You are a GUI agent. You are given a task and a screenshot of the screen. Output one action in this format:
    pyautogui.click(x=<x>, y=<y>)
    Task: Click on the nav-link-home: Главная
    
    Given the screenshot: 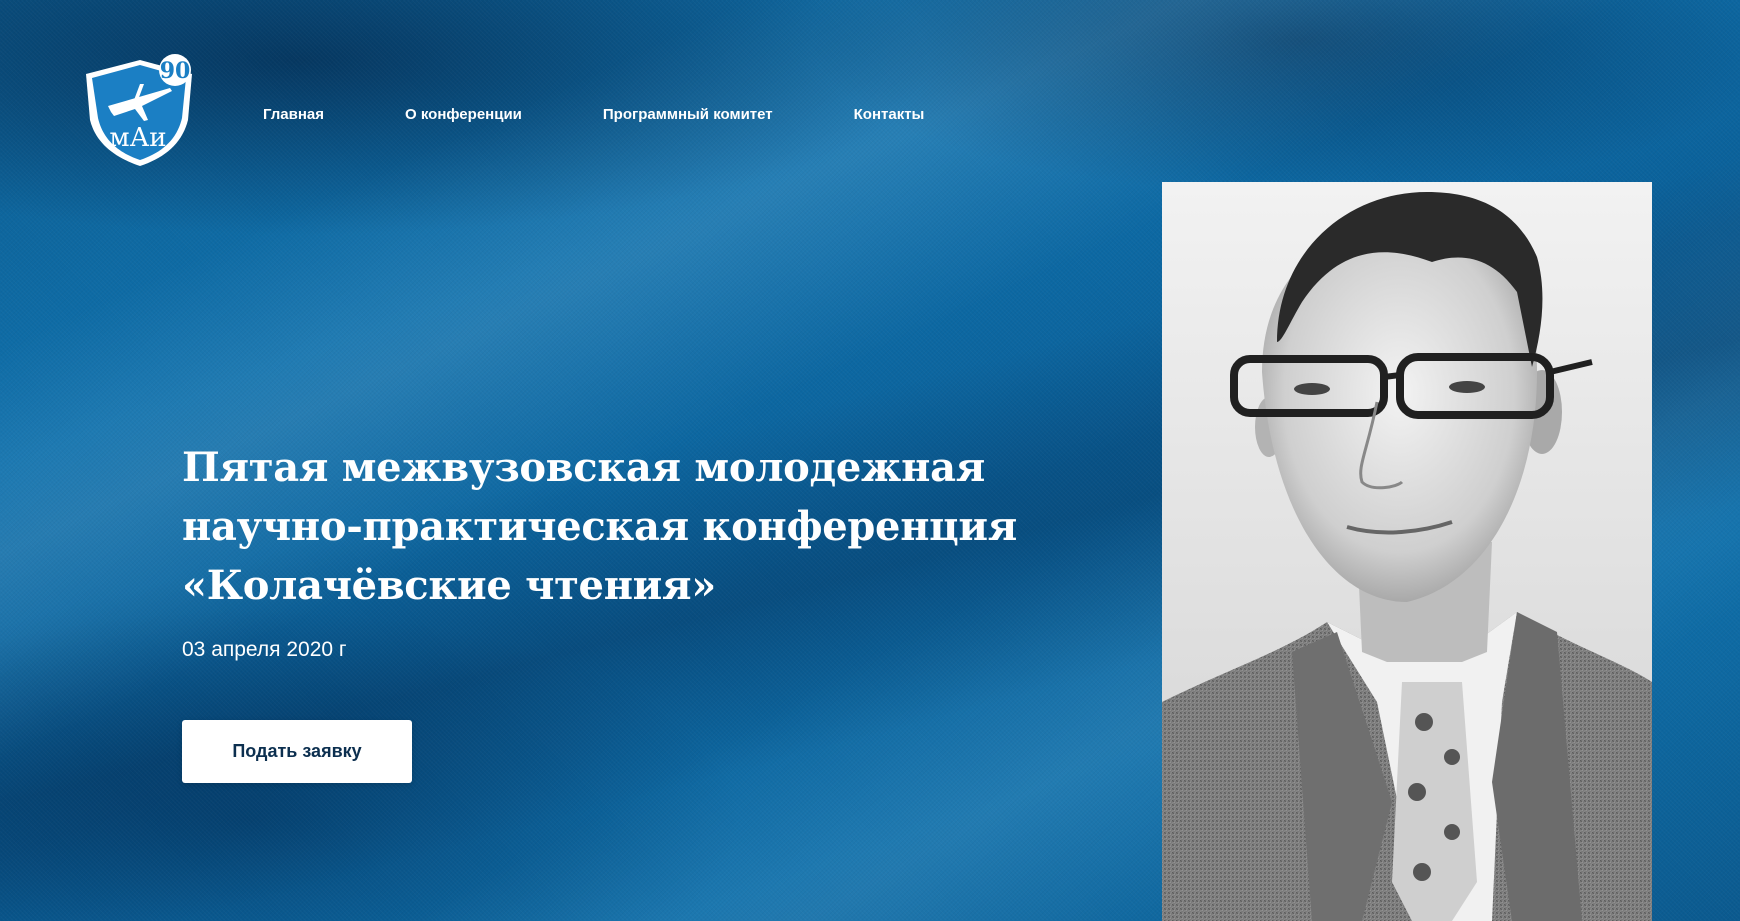 What is the action you would take?
    pyautogui.click(x=293, y=114)
    